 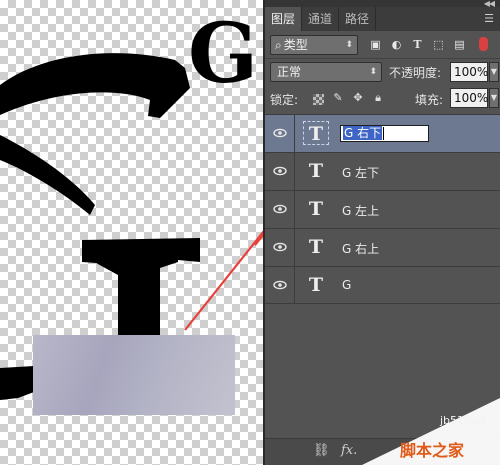 I want to click on filter-select-label: 类型, so click(x=295, y=45).